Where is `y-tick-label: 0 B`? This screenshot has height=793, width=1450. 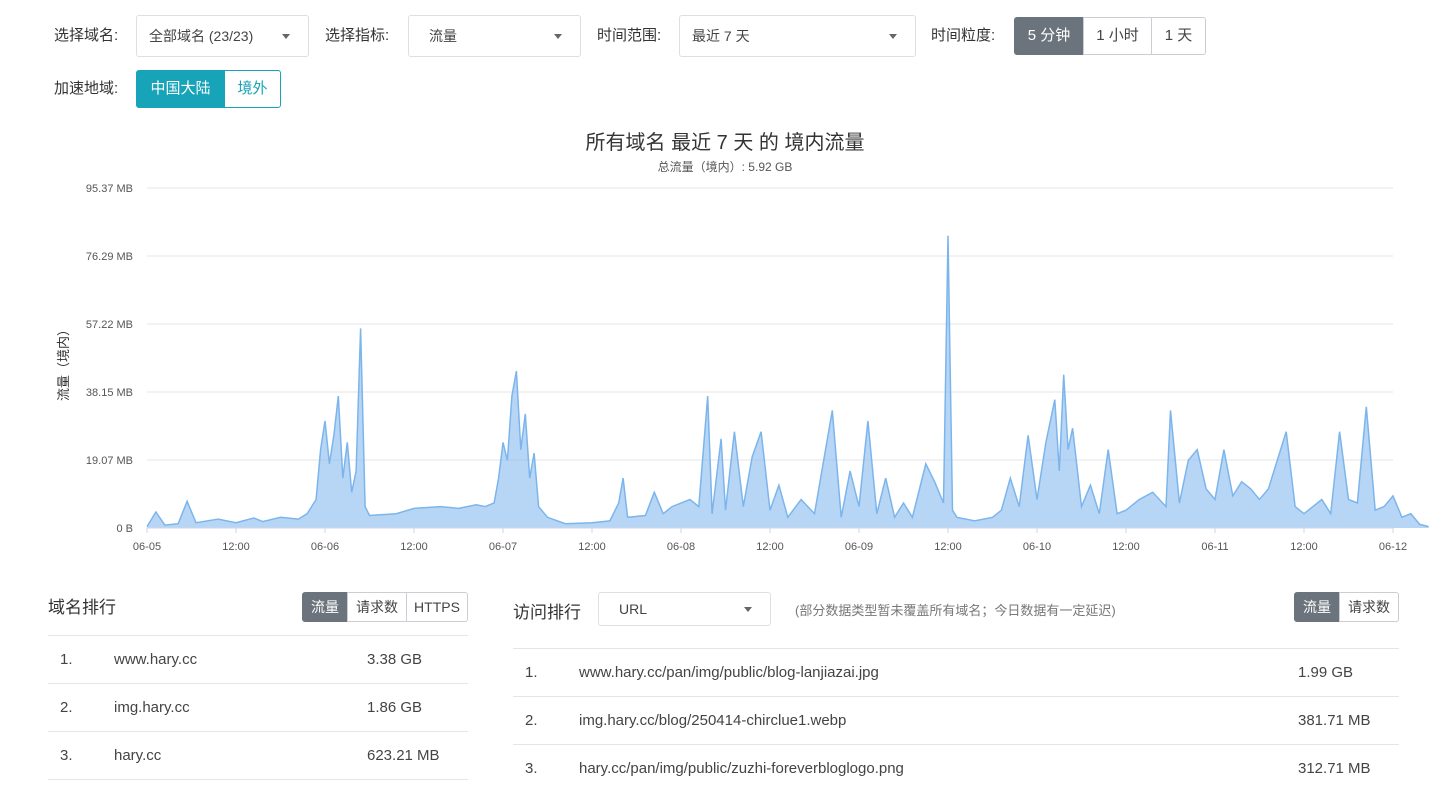 y-tick-label: 0 B is located at coordinates (124, 529).